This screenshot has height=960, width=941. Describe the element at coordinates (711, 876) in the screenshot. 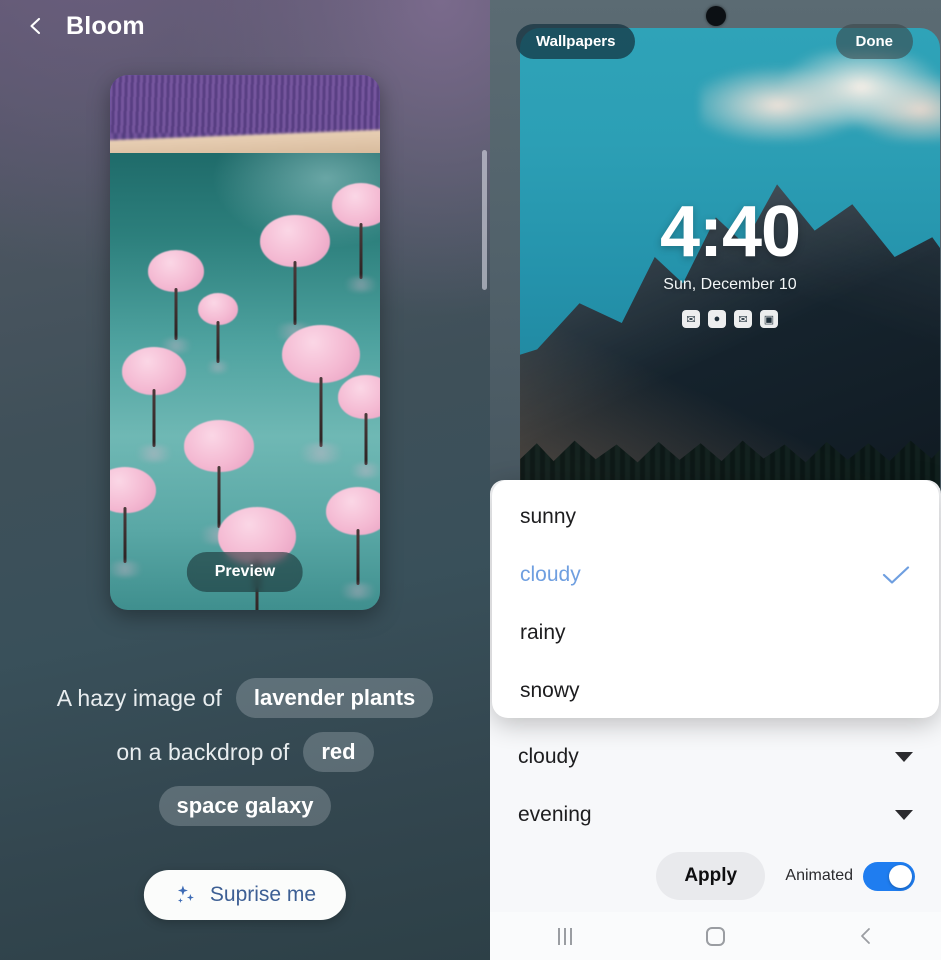

I see `apply-button: Apply` at that location.